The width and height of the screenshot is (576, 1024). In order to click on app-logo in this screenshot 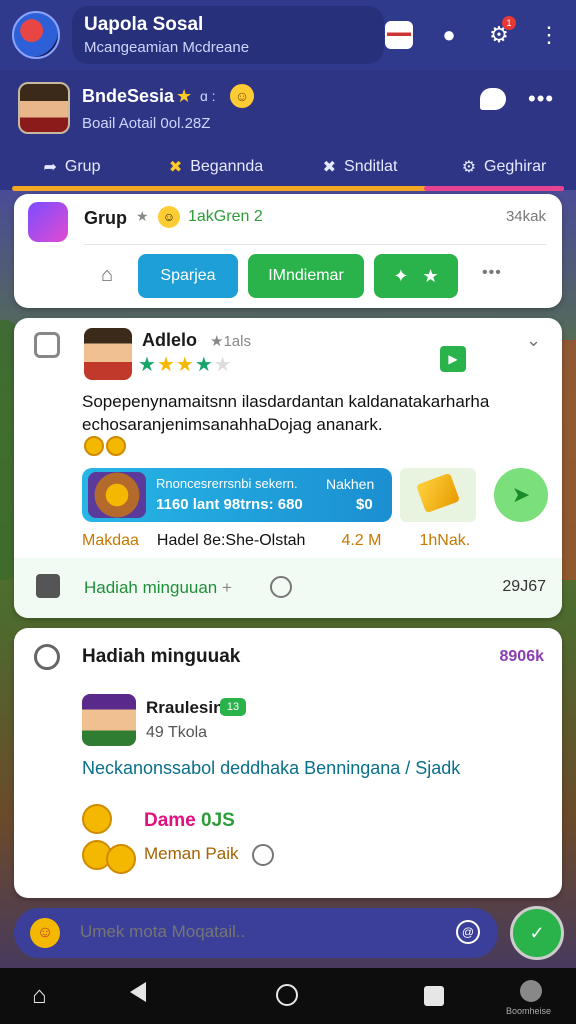, I will do `click(36, 35)`.